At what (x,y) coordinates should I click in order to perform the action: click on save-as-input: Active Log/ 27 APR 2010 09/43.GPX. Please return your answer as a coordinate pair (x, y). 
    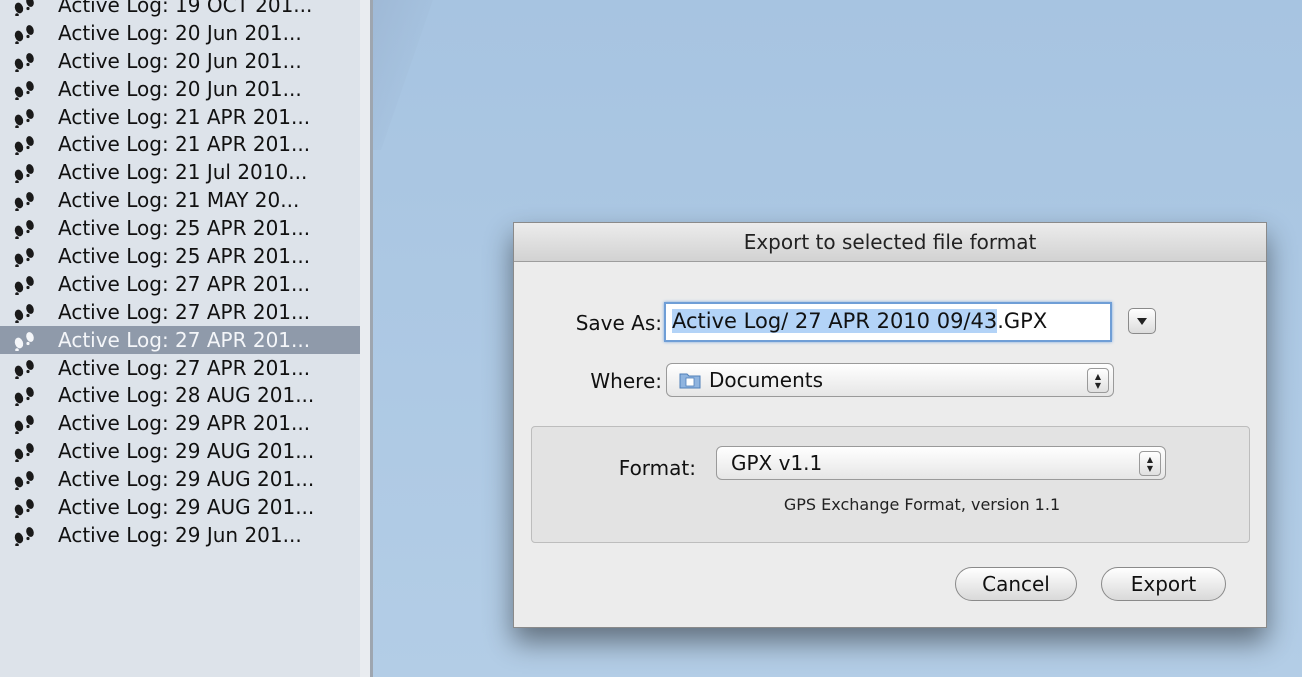
    Looking at the image, I should click on (888, 322).